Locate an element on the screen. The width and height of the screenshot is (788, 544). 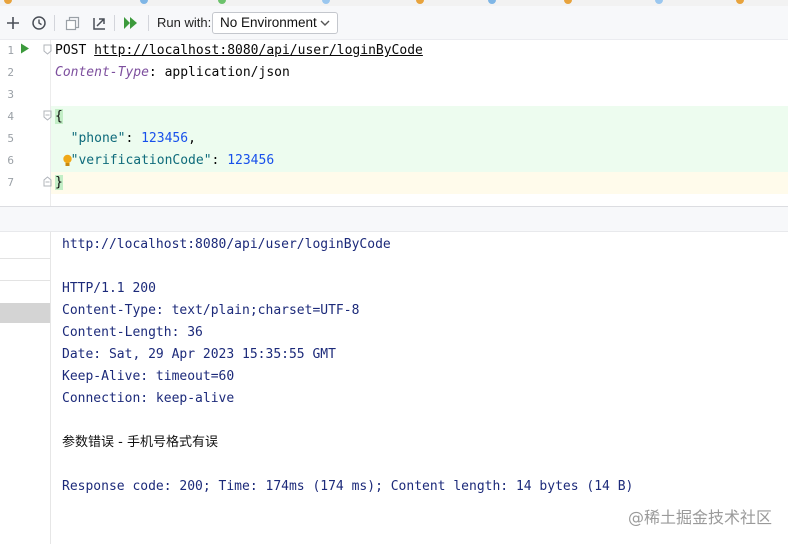
chevron-down-icon is located at coordinates (325, 23).